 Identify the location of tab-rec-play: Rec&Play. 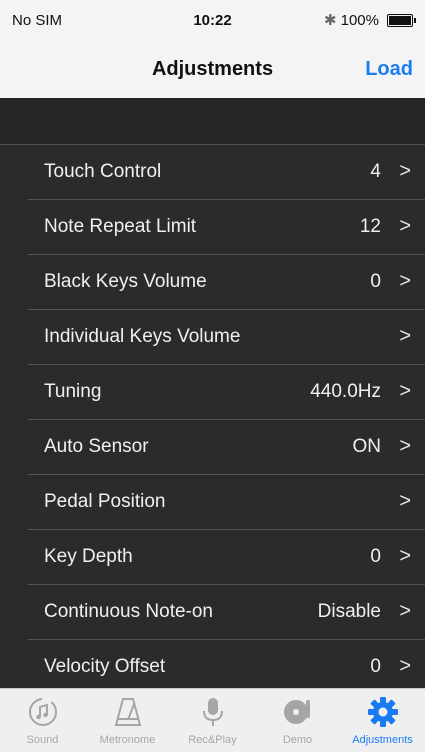
(212, 720).